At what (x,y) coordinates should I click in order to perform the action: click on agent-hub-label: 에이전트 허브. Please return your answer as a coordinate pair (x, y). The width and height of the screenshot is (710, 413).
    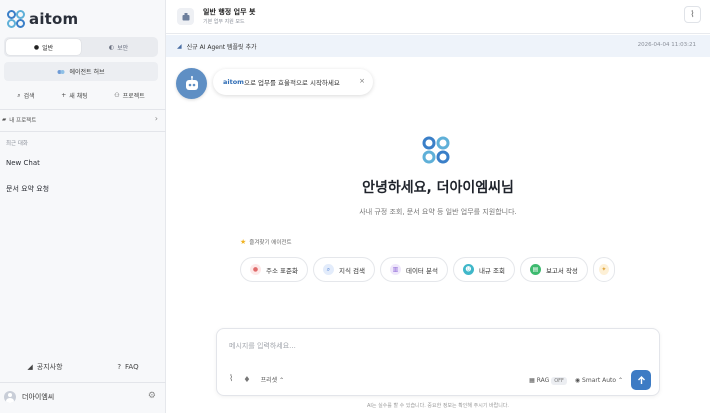
    Looking at the image, I should click on (87, 72).